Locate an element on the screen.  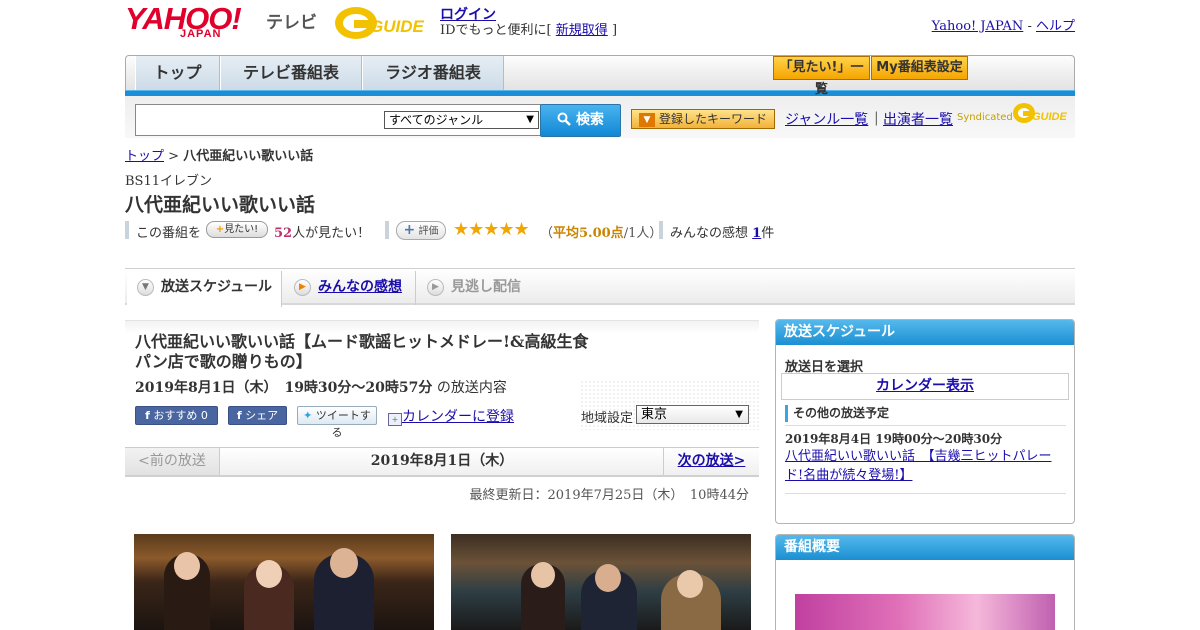
tab-minogashi-label: 見逃し配信 is located at coordinates (486, 287).